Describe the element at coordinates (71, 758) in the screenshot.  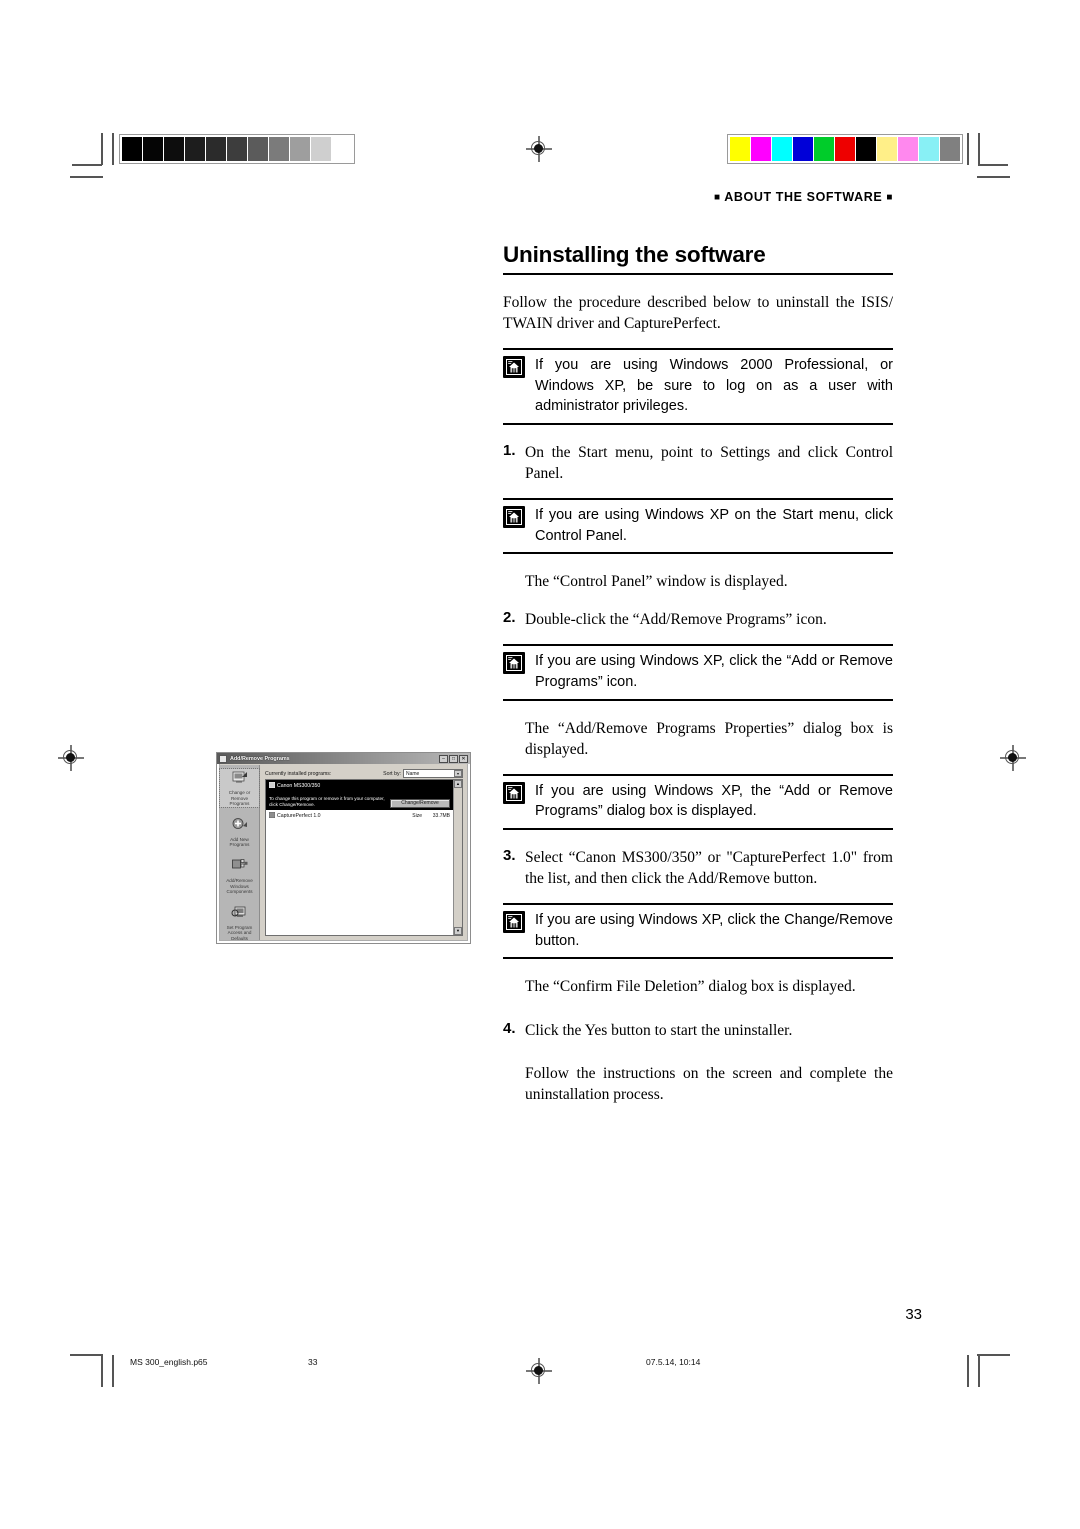
I see `registration-mark-left-center` at that location.